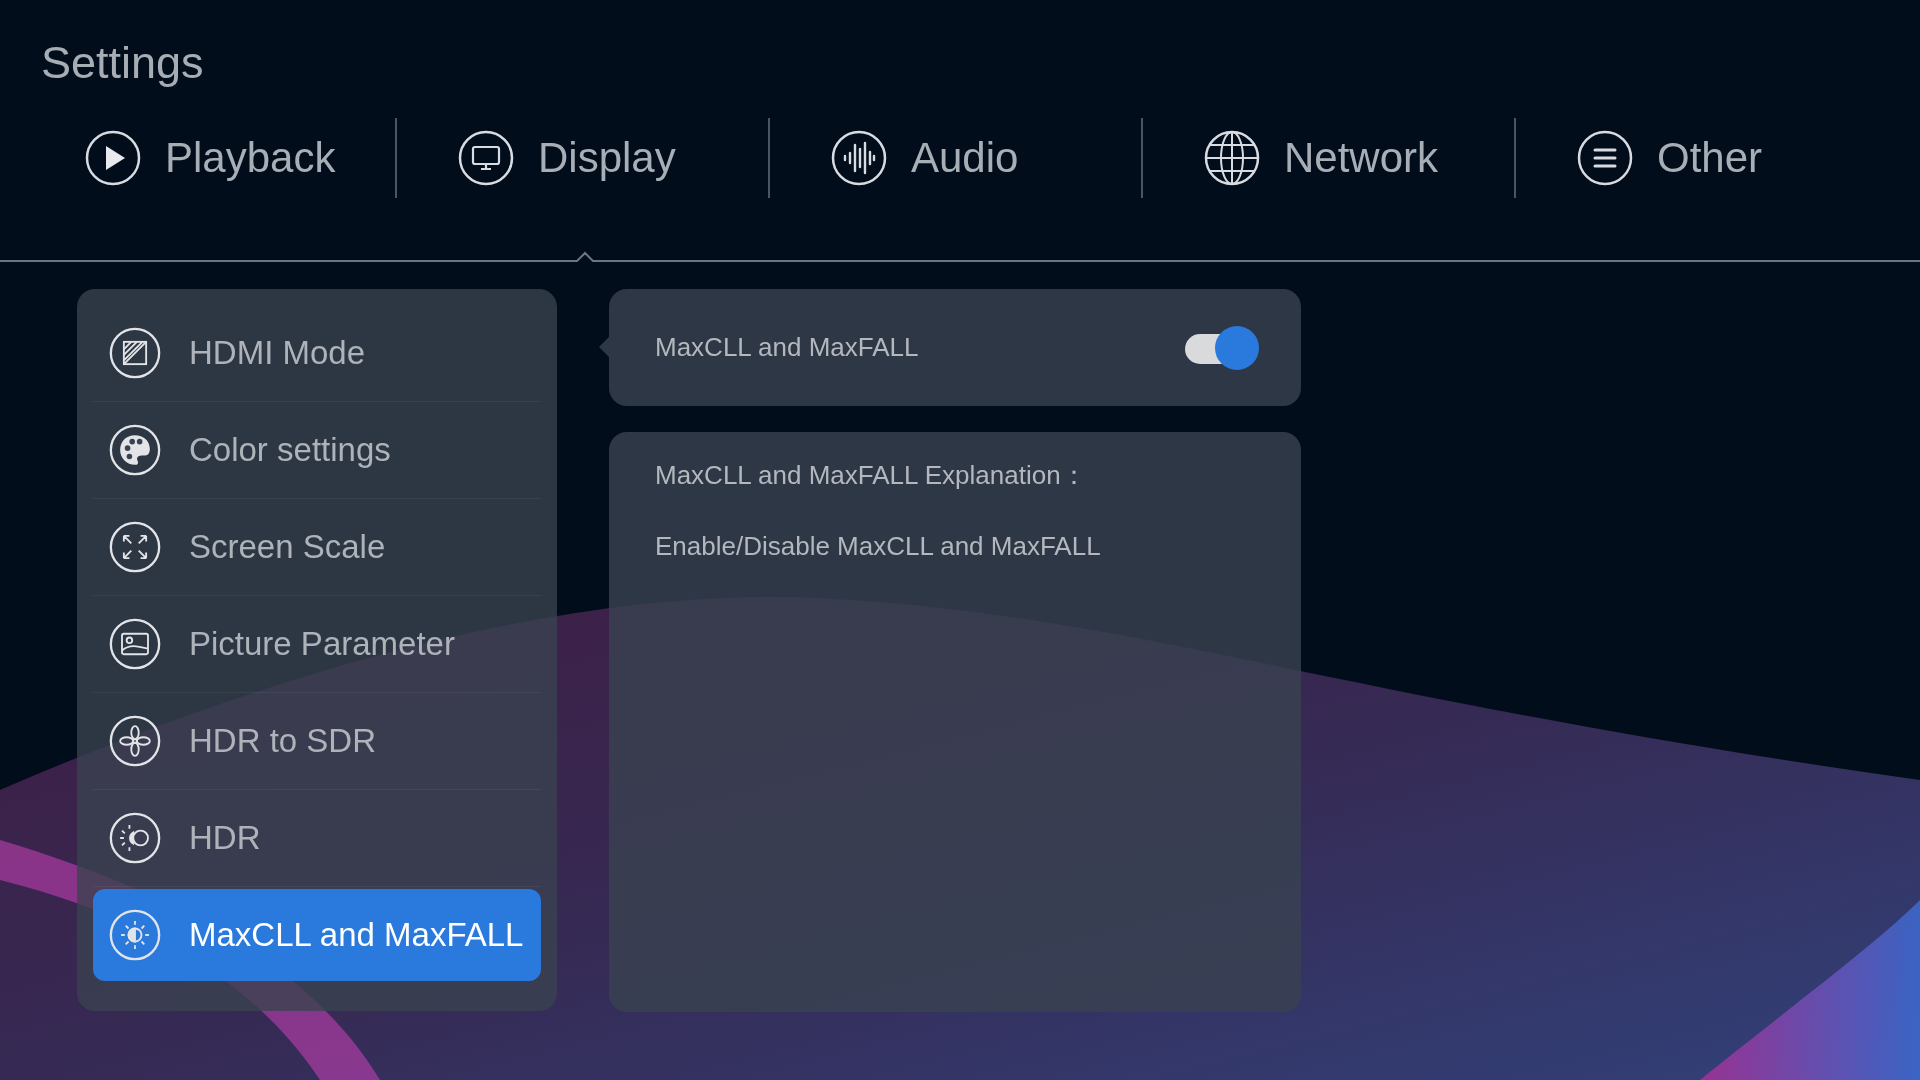  I want to click on setting-label: MaxCLL and MaxFALL, so click(787, 347).